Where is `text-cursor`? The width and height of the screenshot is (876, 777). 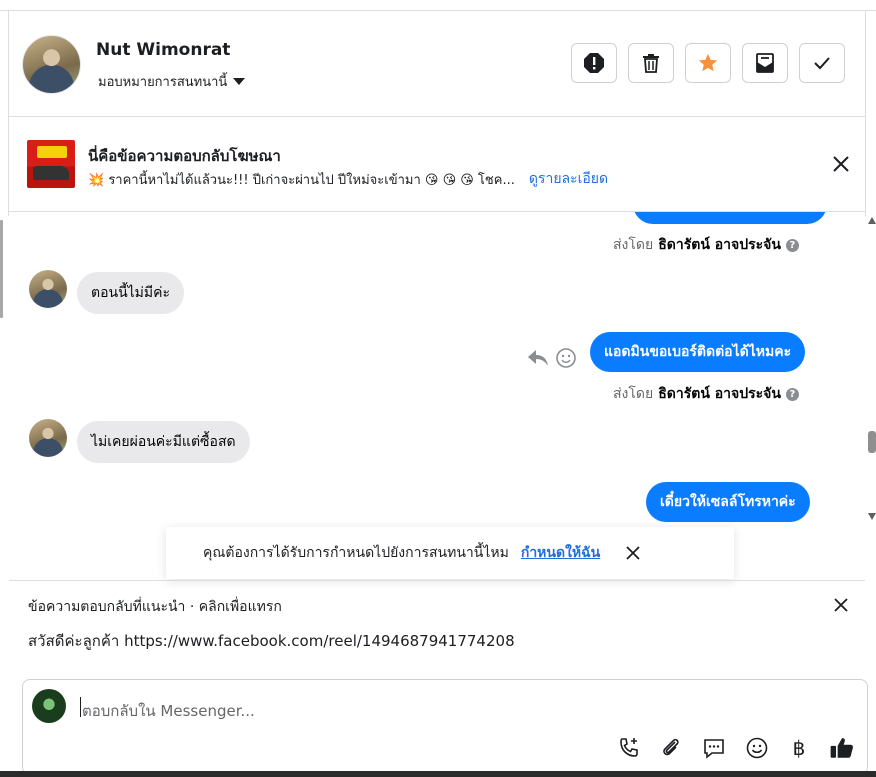
text-cursor is located at coordinates (80, 707).